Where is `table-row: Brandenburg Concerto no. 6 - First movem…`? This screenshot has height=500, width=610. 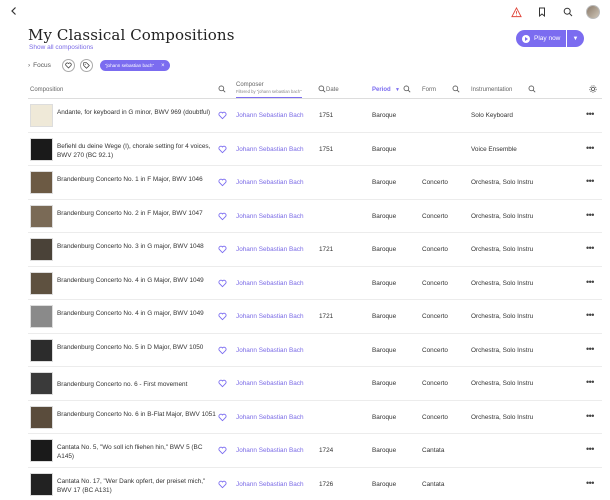 table-row: Brandenburg Concerto no. 6 - First movem… is located at coordinates (315, 384).